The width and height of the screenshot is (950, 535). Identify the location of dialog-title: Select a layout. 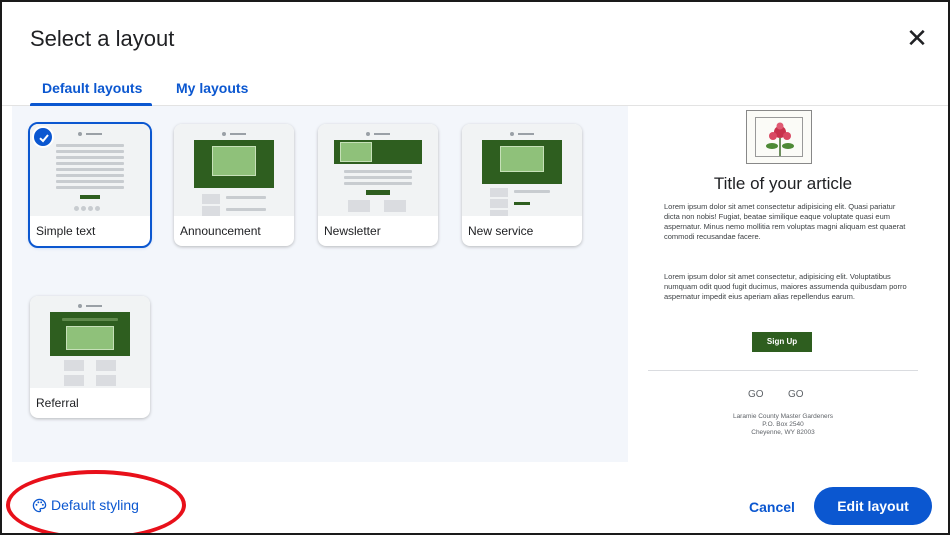
(102, 38).